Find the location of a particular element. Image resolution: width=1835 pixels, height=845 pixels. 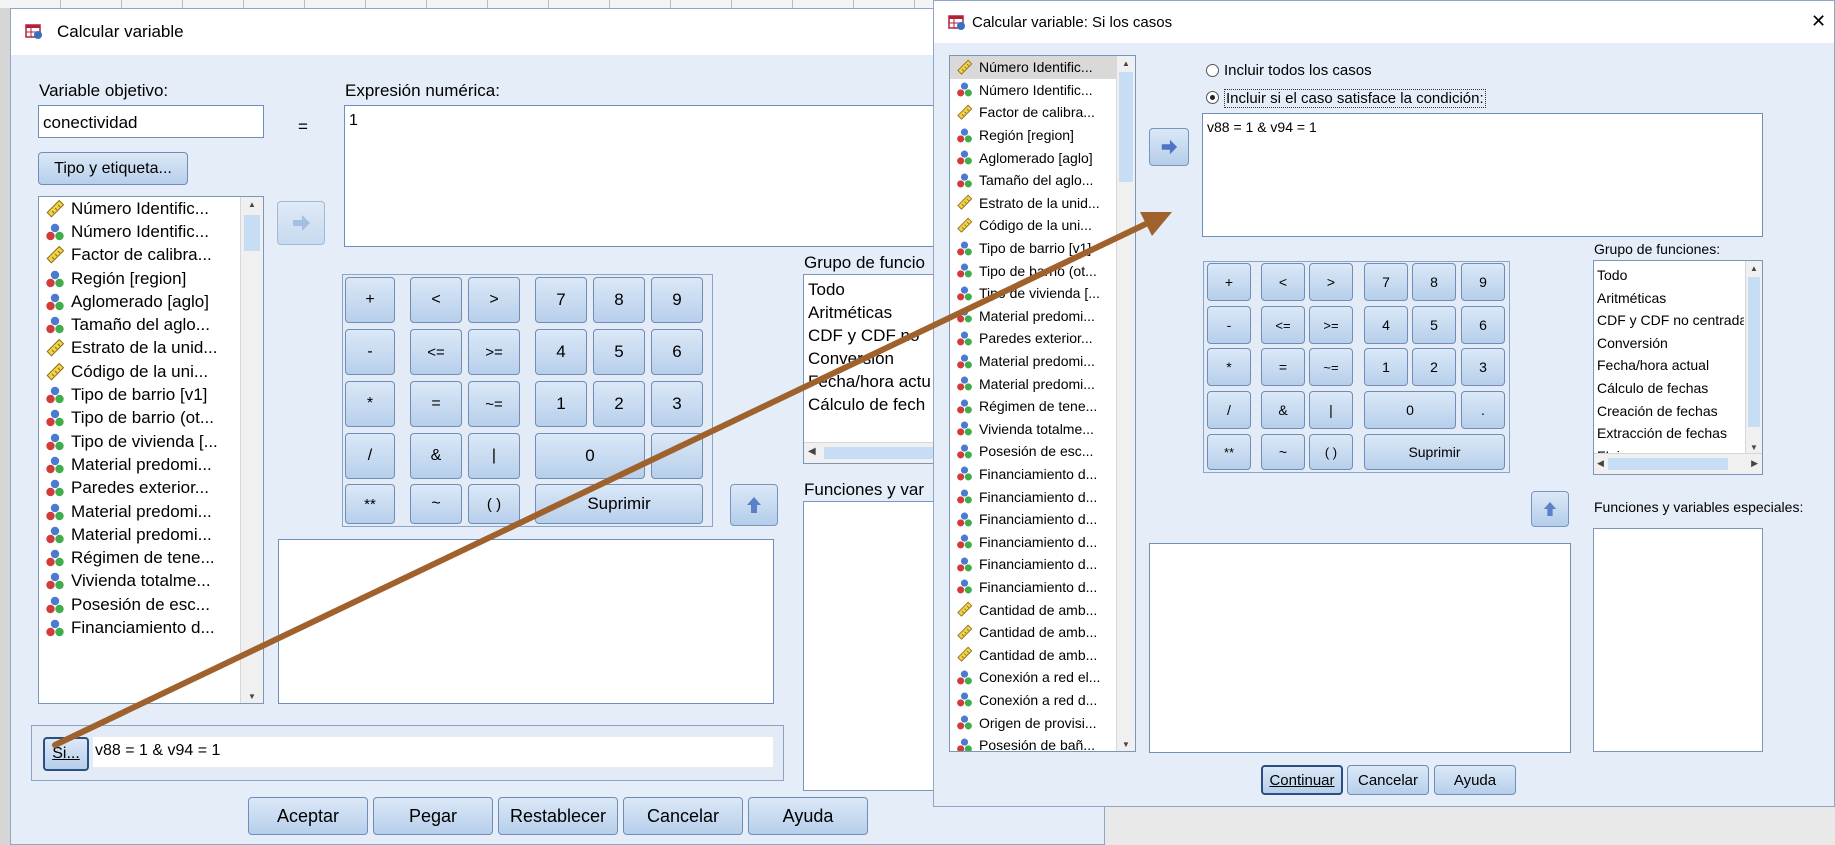

paste-button: Pegar is located at coordinates (433, 816).